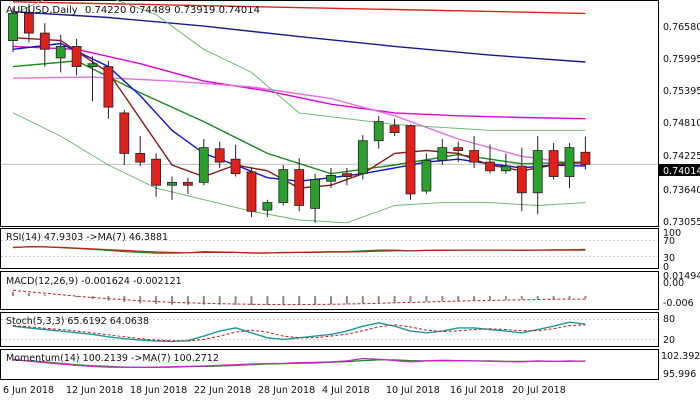  I want to click on current-price-badge-text: 0.74014, so click(681, 171).